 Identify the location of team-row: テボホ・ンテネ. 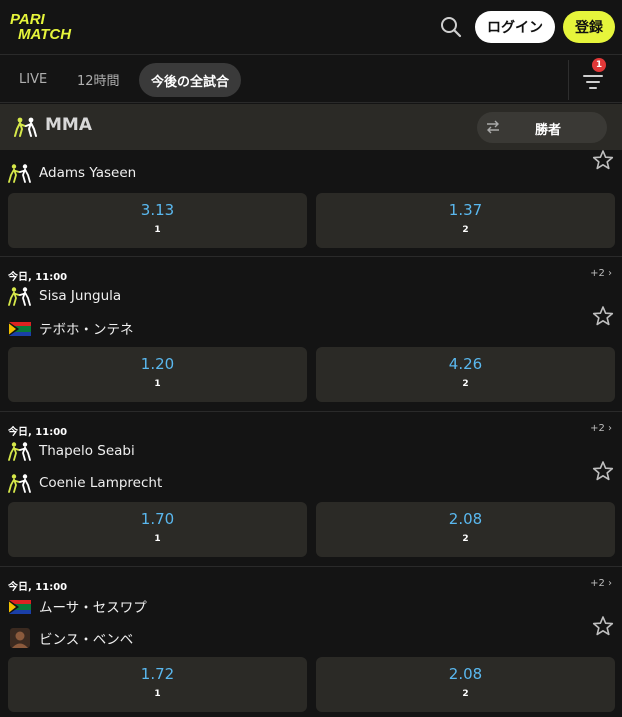
(71, 328).